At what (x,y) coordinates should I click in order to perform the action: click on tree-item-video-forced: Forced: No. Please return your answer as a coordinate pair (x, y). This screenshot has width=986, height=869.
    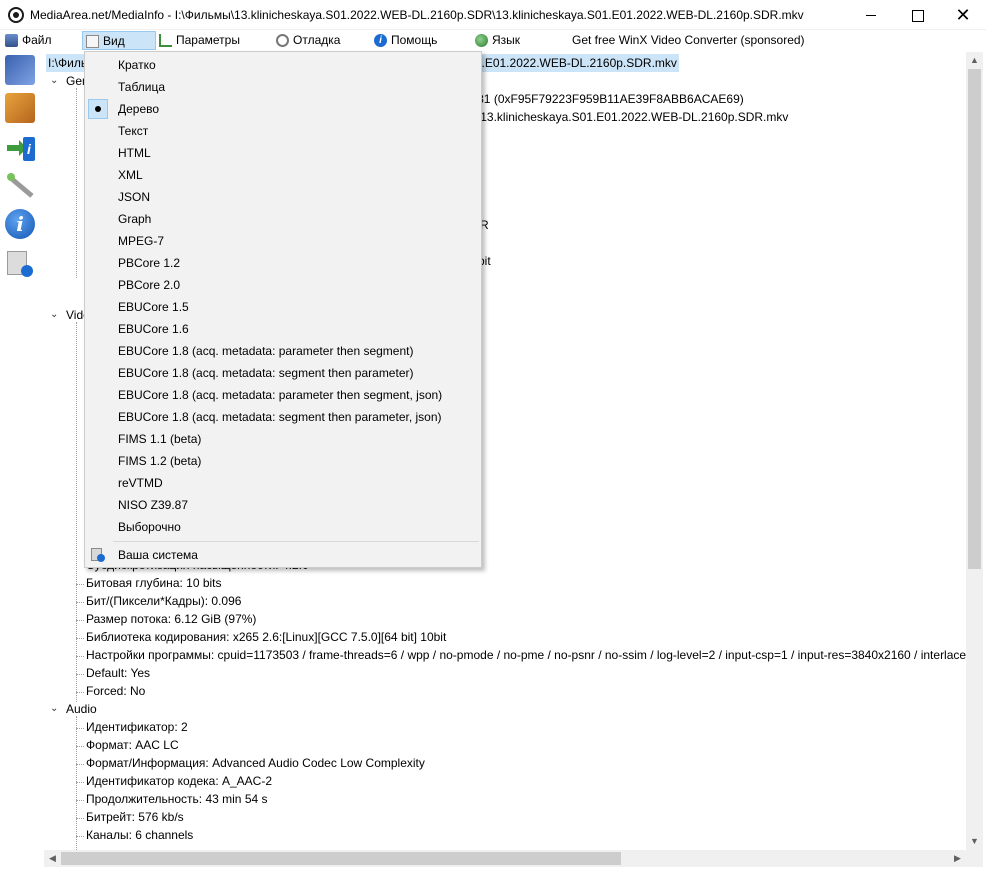
    Looking at the image, I should click on (116, 691).